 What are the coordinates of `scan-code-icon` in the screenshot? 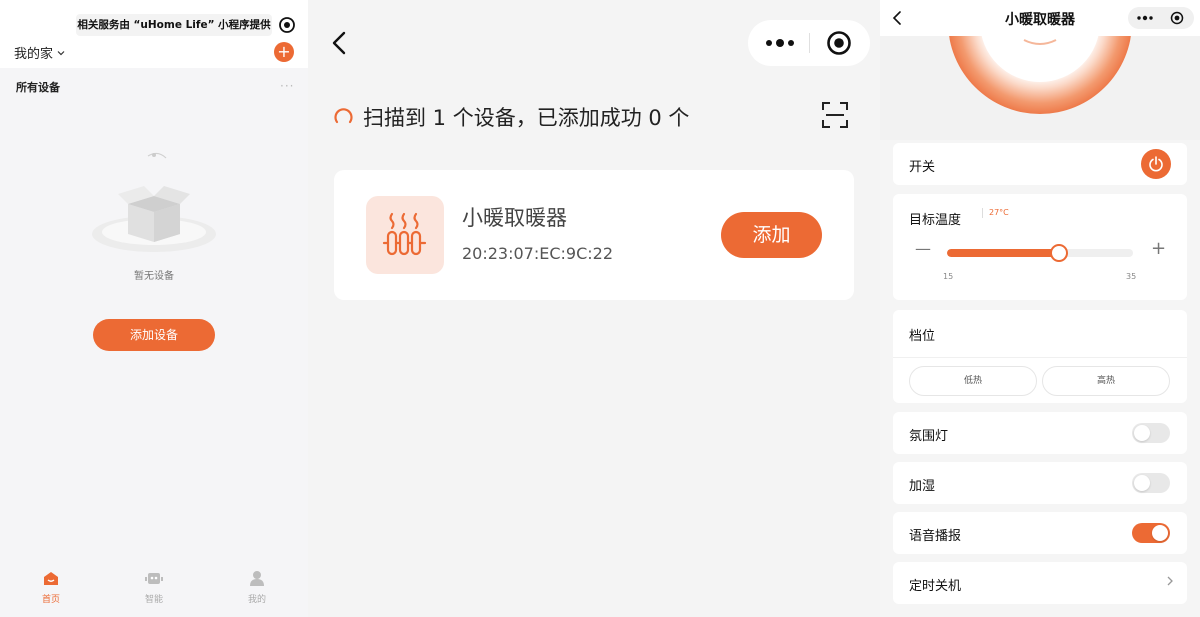 It's located at (835, 115).